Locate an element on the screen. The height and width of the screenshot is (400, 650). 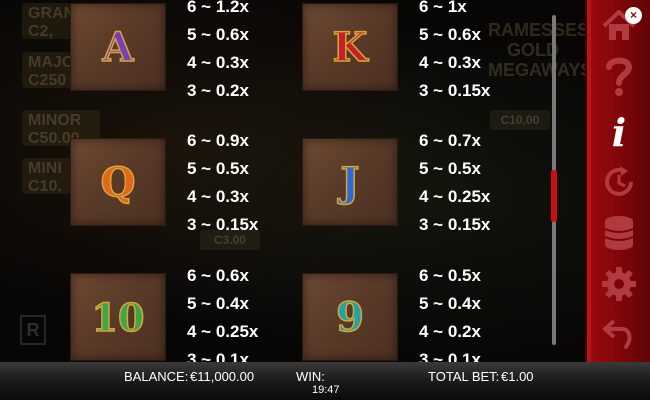
info-icon: i is located at coordinates (619, 132).